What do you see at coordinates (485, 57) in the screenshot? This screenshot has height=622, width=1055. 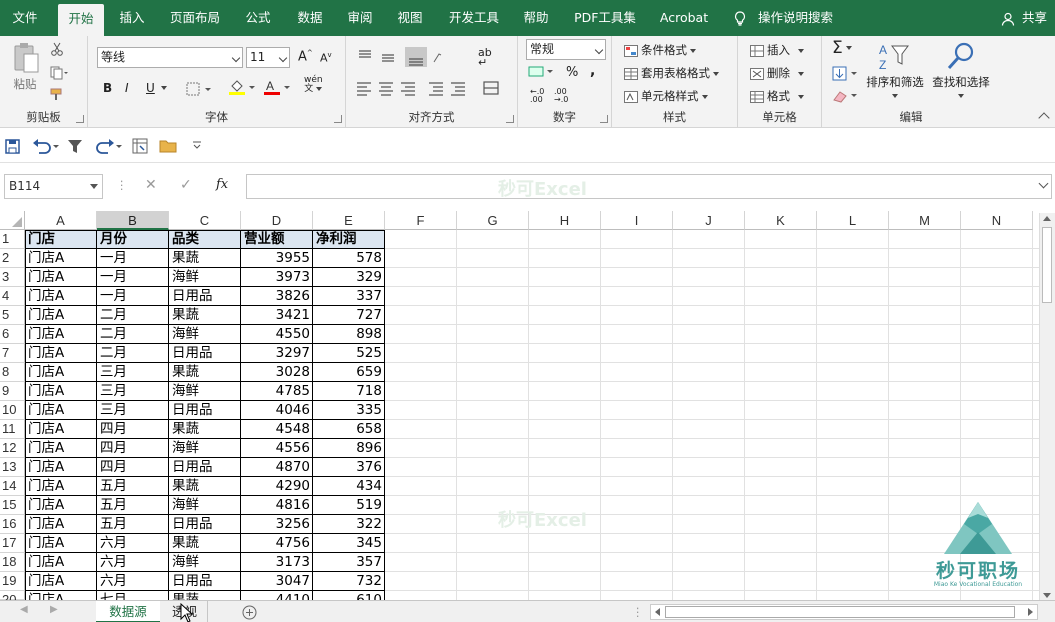 I see `wrap-text-icon: ab ↵` at bounding box center [485, 57].